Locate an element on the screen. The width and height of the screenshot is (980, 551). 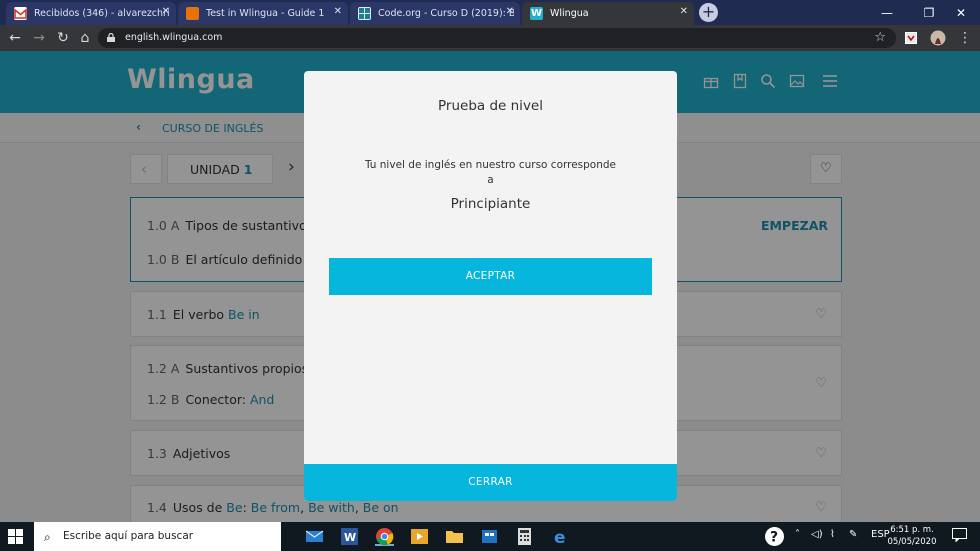
edge-app-icon: e is located at coordinates (561, 537).